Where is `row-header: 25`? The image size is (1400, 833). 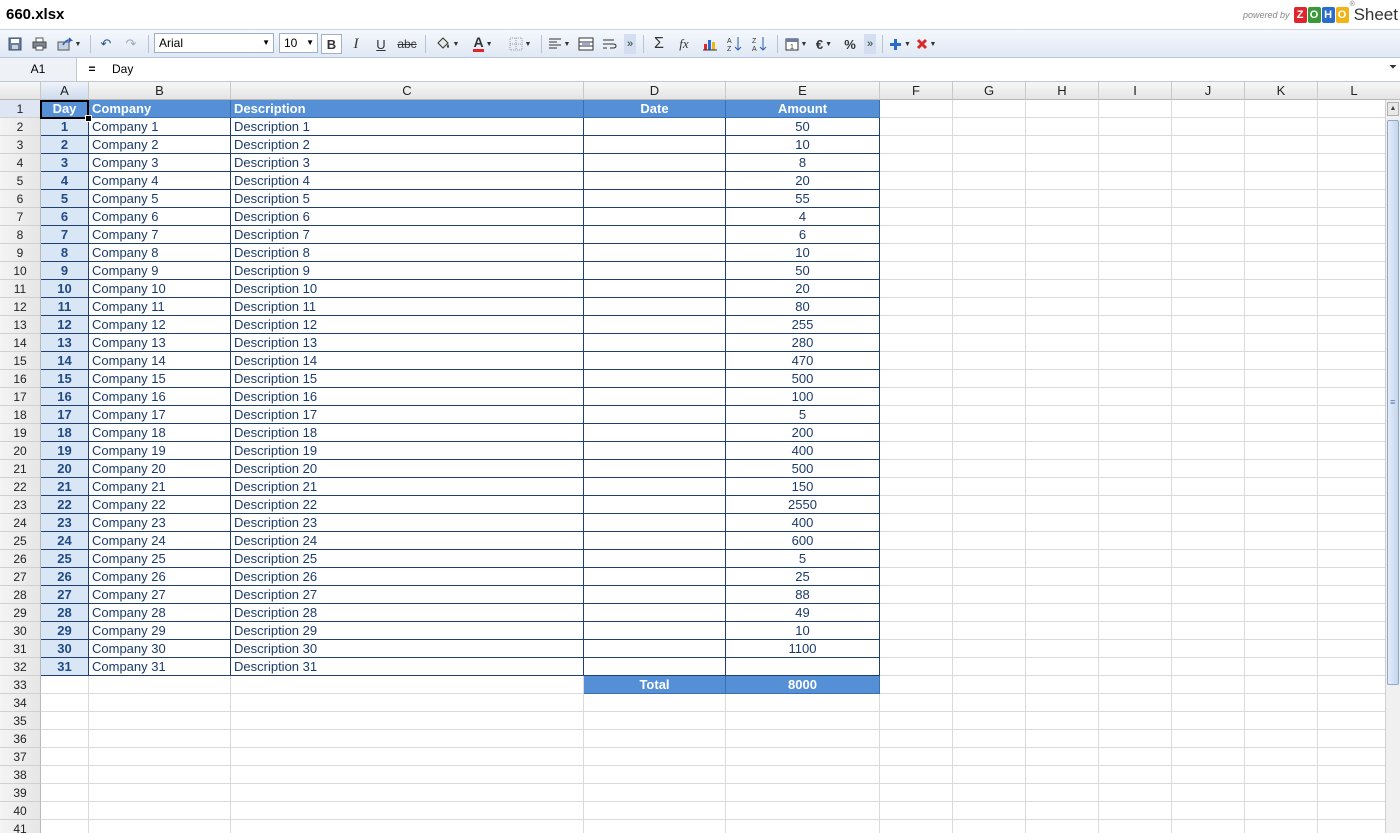
row-header: 25 is located at coordinates (20, 541).